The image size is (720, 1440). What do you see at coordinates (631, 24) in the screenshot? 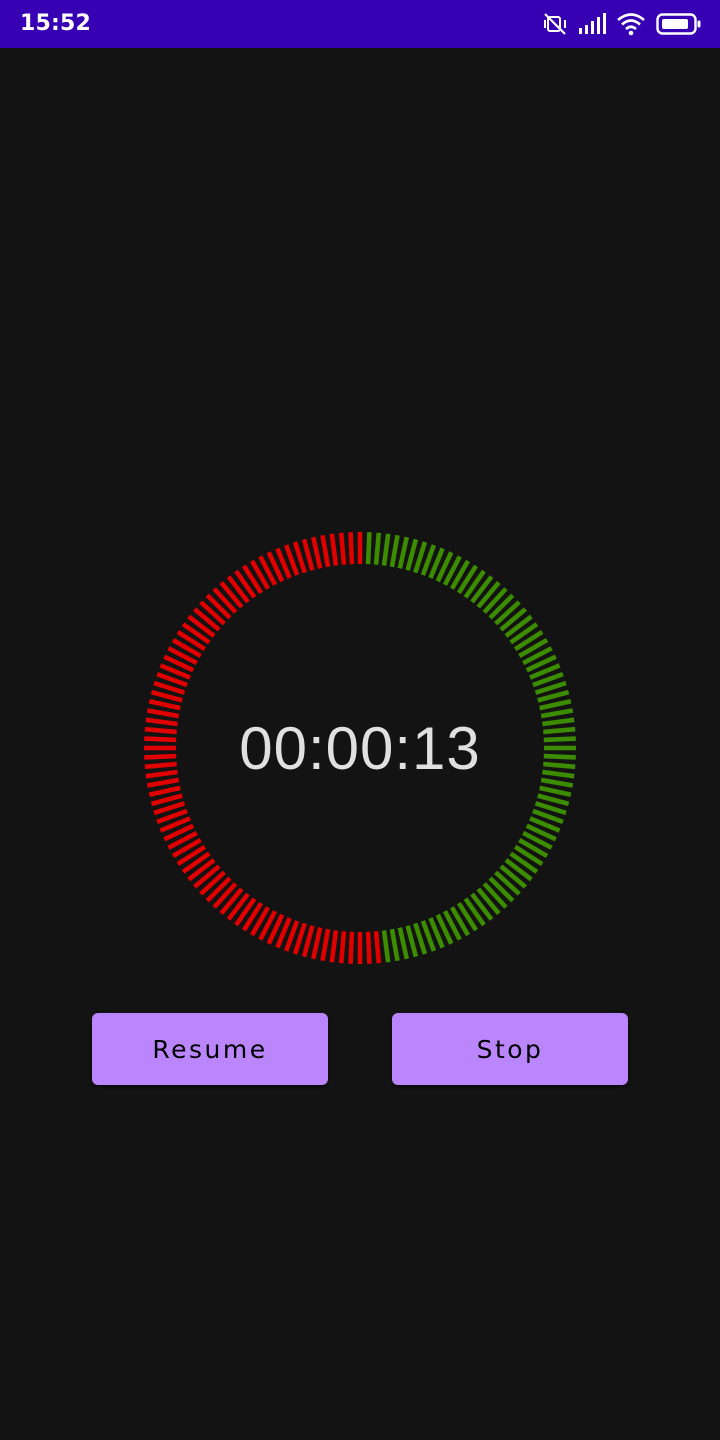
I see `wifi-icon` at bounding box center [631, 24].